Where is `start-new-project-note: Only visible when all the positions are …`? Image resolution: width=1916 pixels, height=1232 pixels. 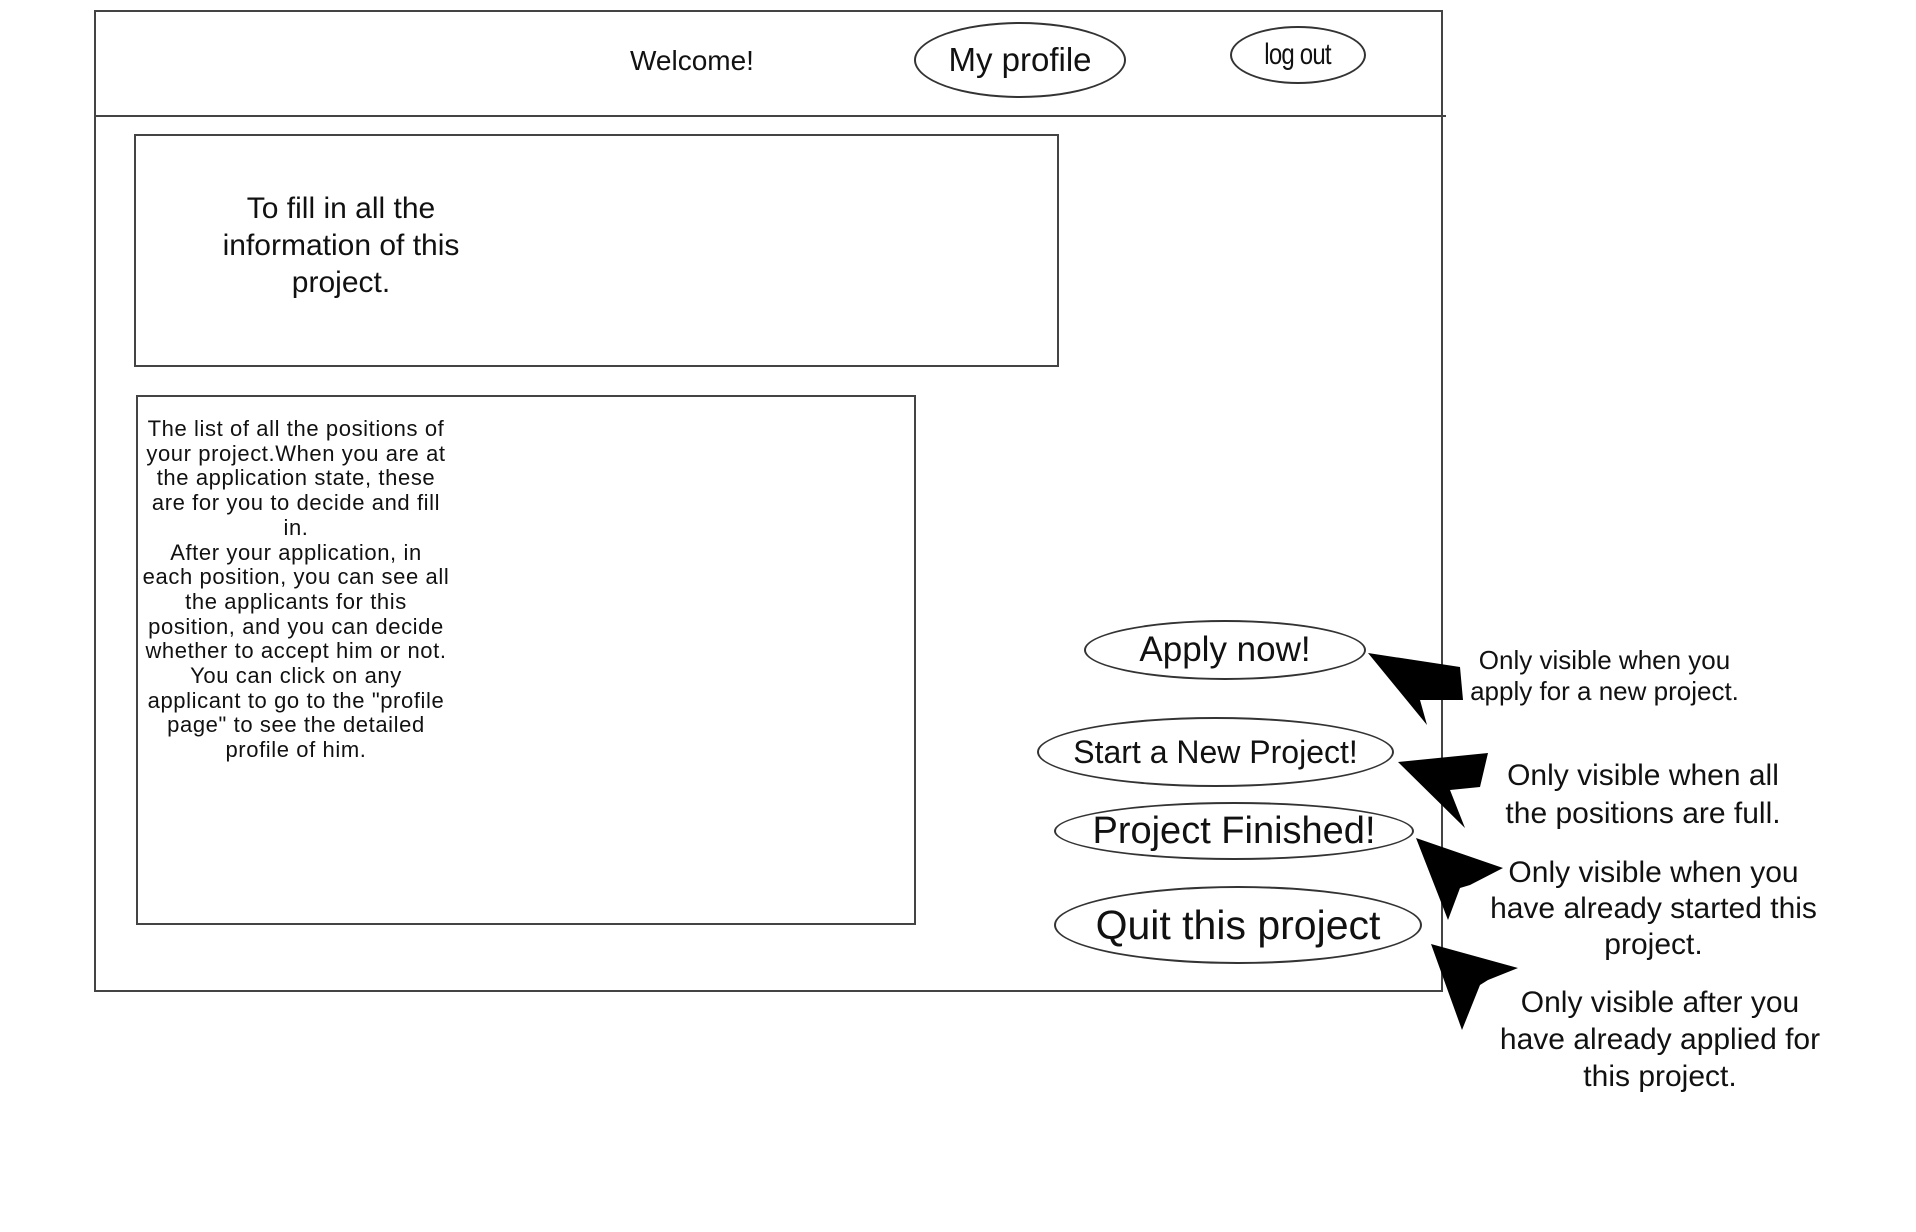 start-new-project-note: Only visible when all the positions are … is located at coordinates (1643, 794).